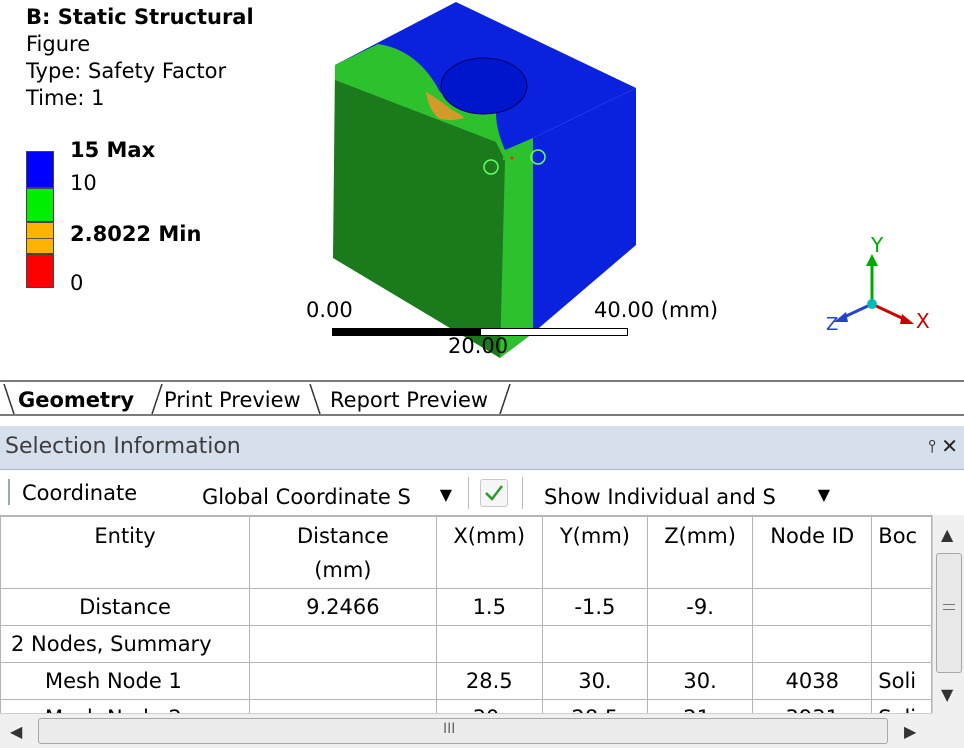 Image resolution: width=964 pixels, height=748 pixels. Describe the element at coordinates (489, 681) in the screenshot. I see `cell-x: 28.5` at that location.